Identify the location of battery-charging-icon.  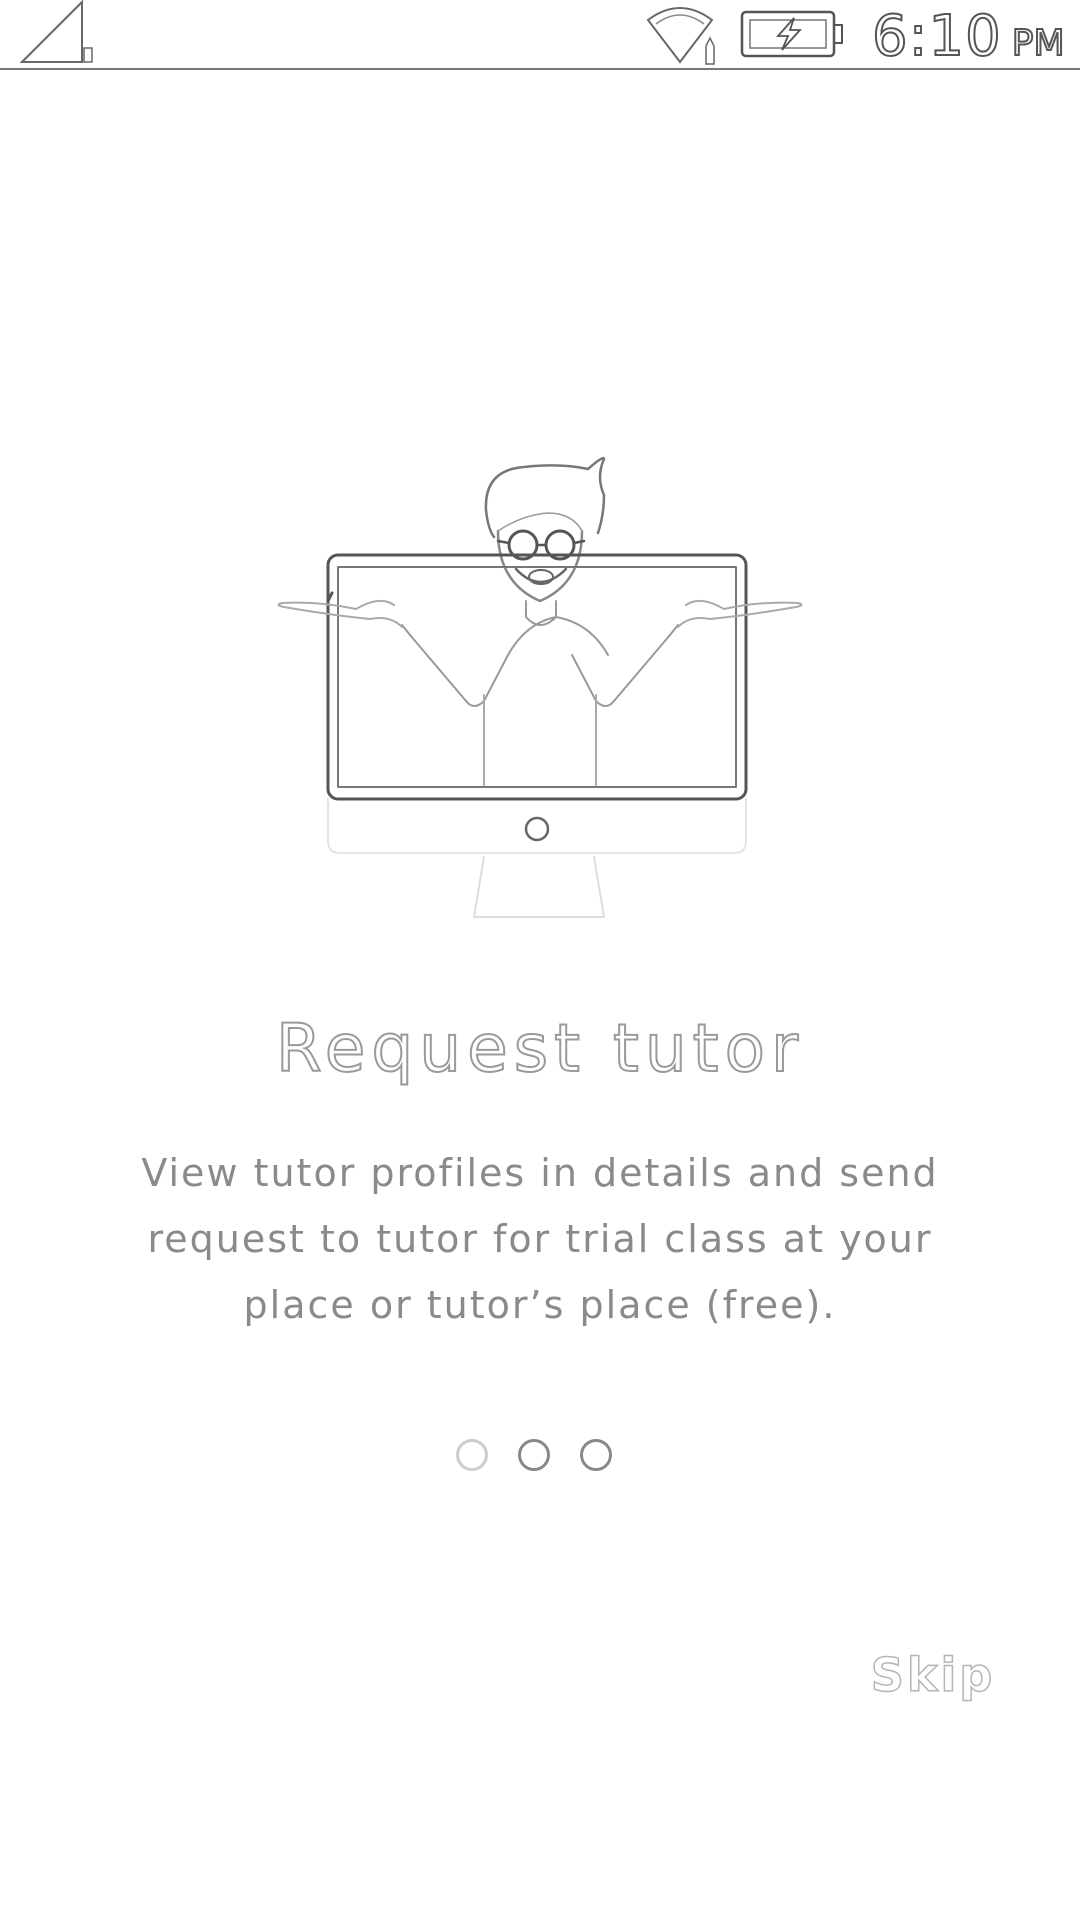
(791, 34).